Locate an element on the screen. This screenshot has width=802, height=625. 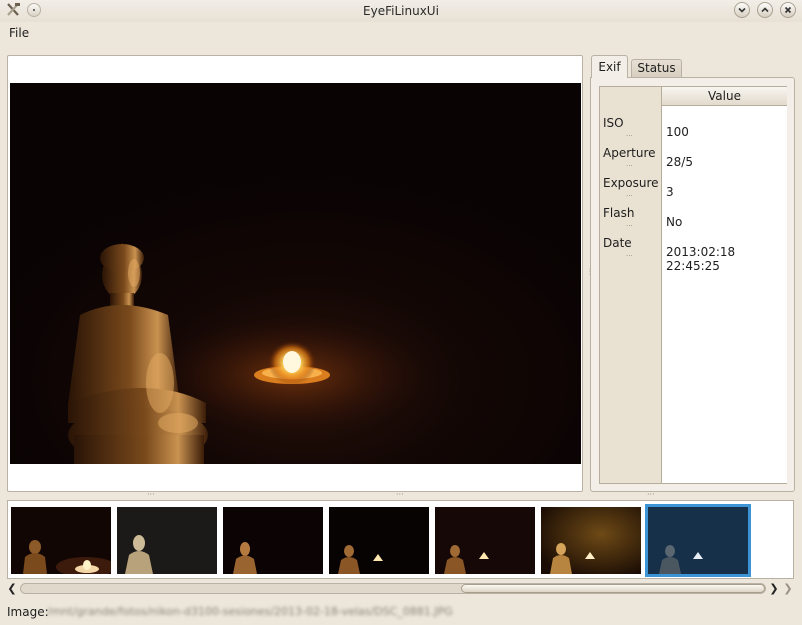
menu-file: File is located at coordinates (19, 33).